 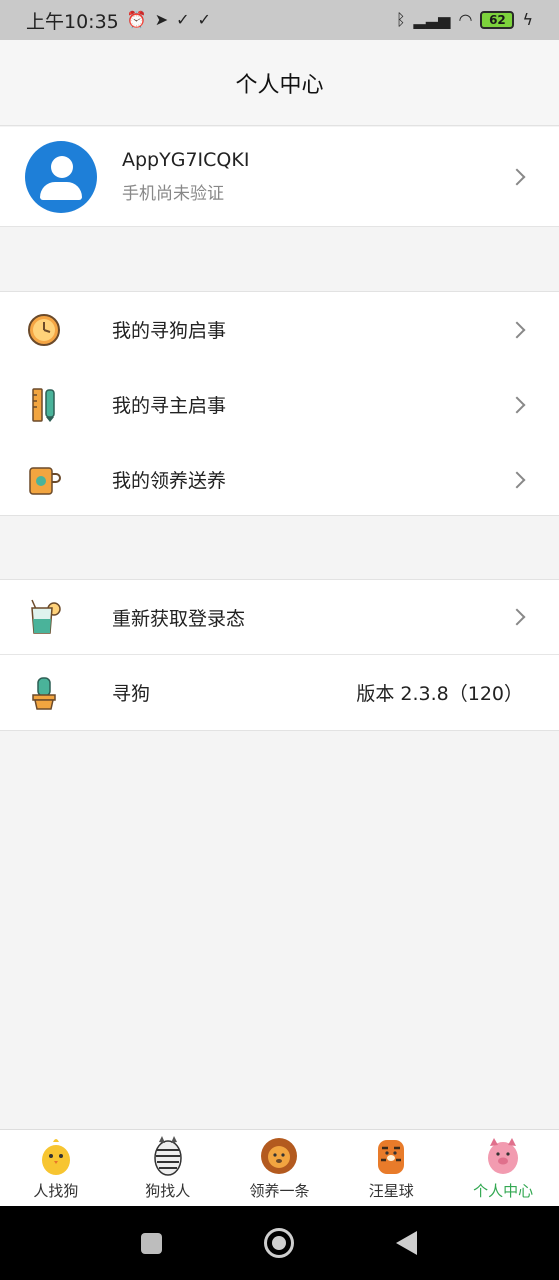 I want to click on avatar, so click(x=61, y=176).